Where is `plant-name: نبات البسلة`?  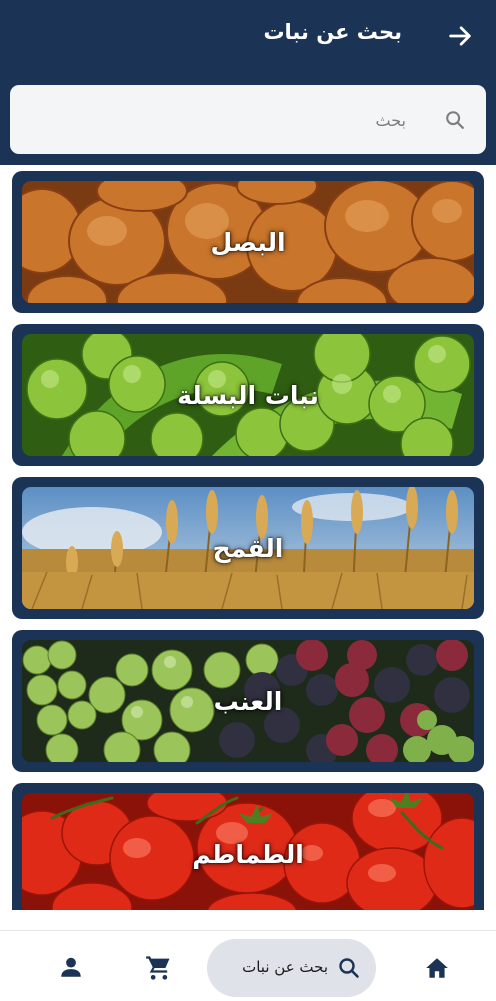
plant-name: نبات البسلة is located at coordinates (248, 395).